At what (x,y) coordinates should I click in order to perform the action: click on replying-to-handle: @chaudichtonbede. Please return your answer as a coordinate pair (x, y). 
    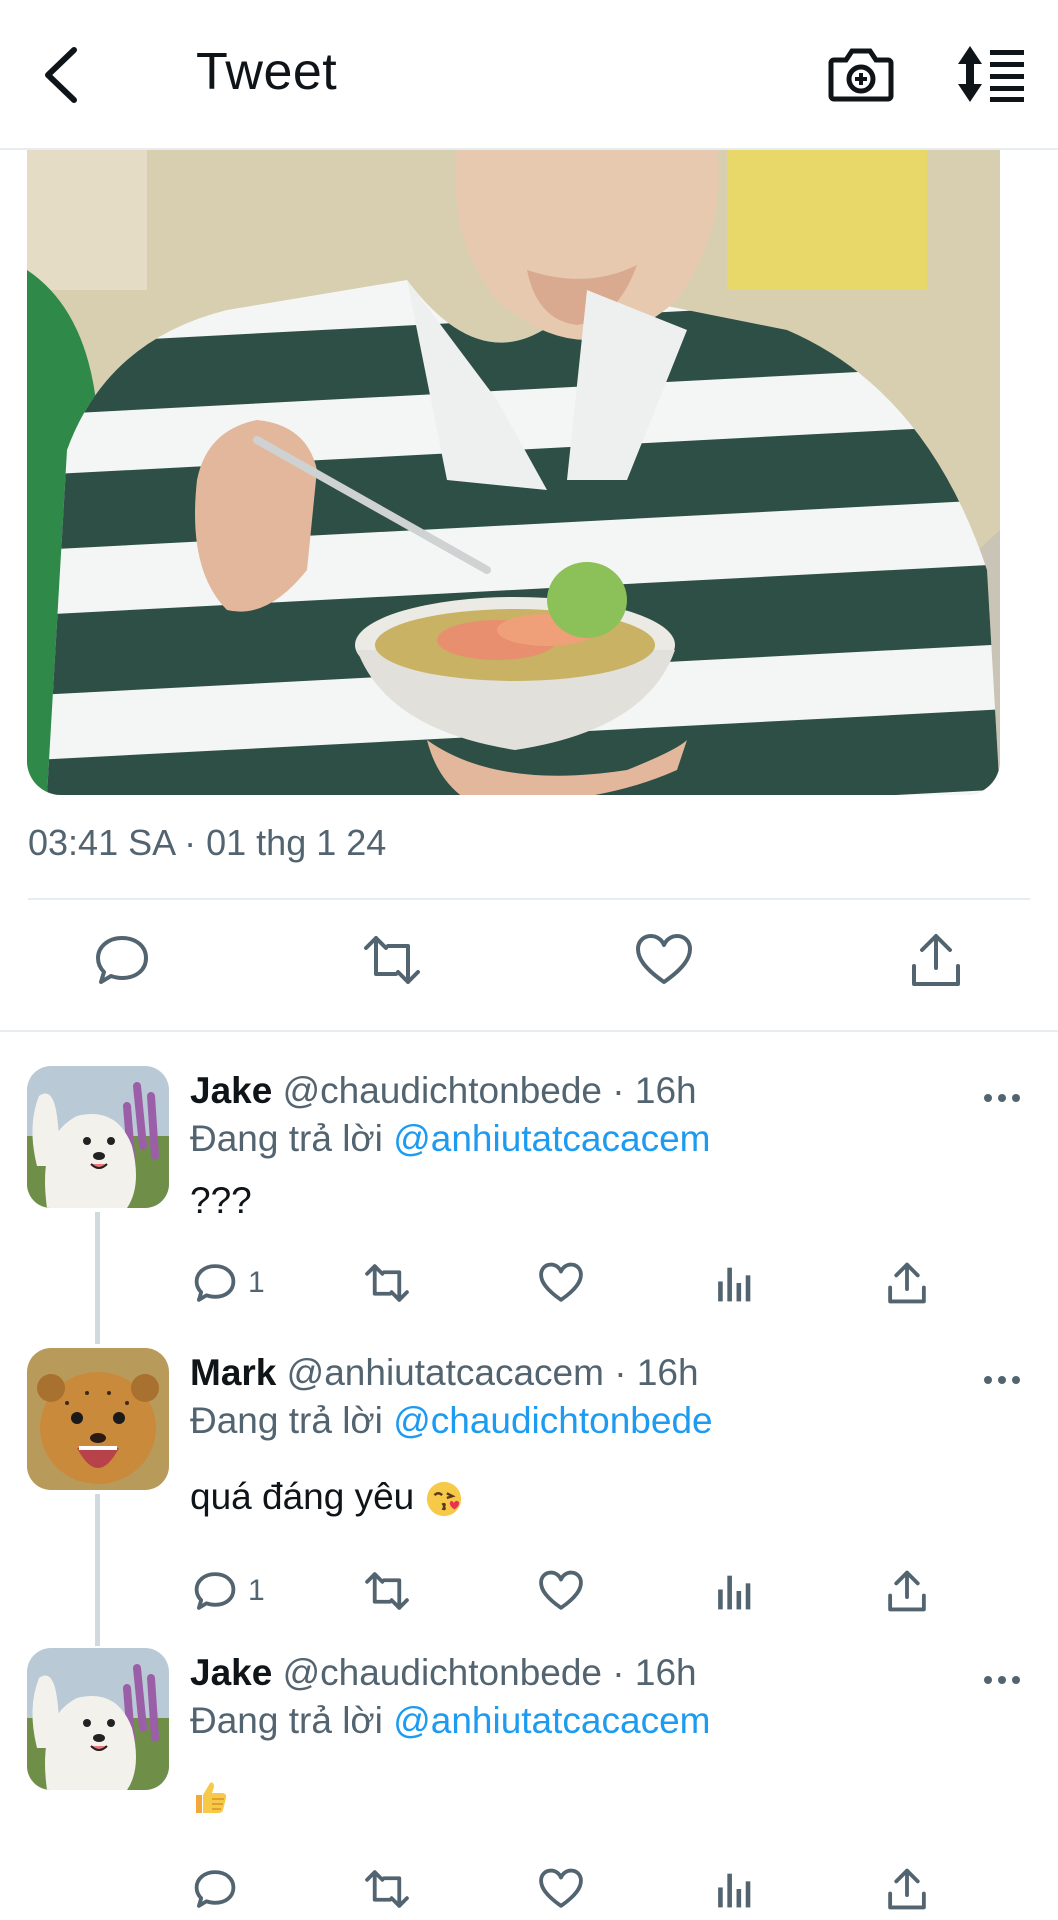
    Looking at the image, I should click on (552, 1420).